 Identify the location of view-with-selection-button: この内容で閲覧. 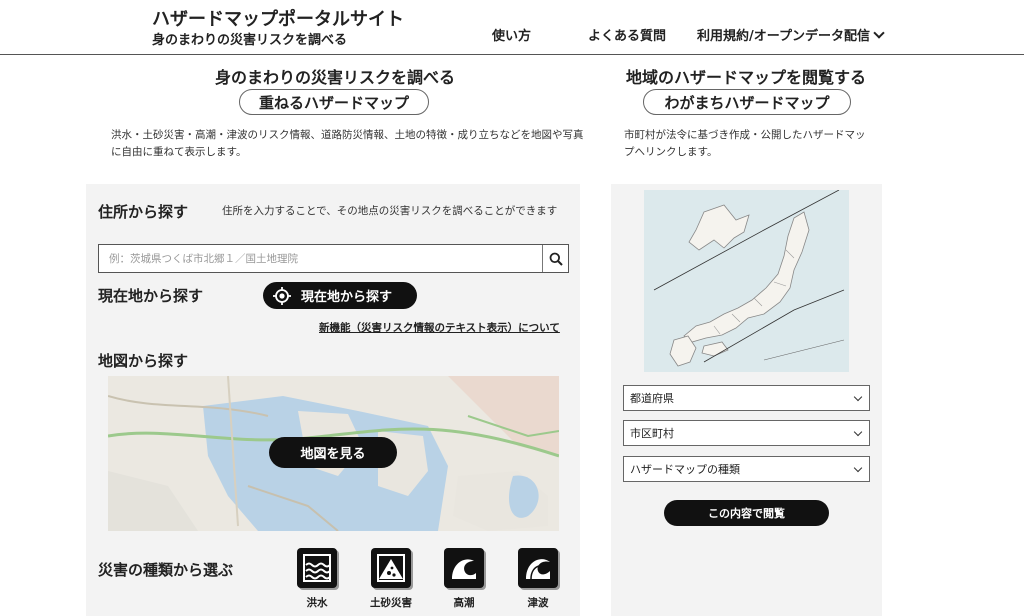
(746, 513).